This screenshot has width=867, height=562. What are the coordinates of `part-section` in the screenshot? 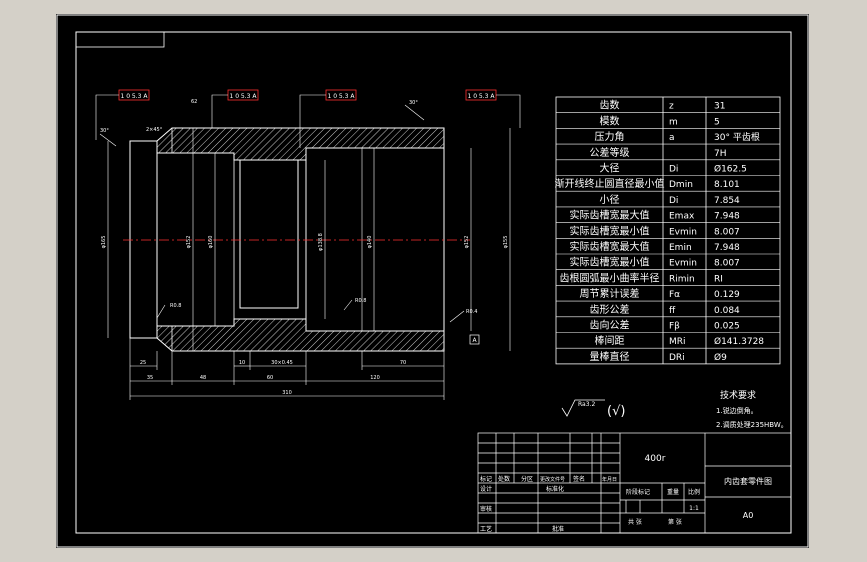 It's located at (287, 239).